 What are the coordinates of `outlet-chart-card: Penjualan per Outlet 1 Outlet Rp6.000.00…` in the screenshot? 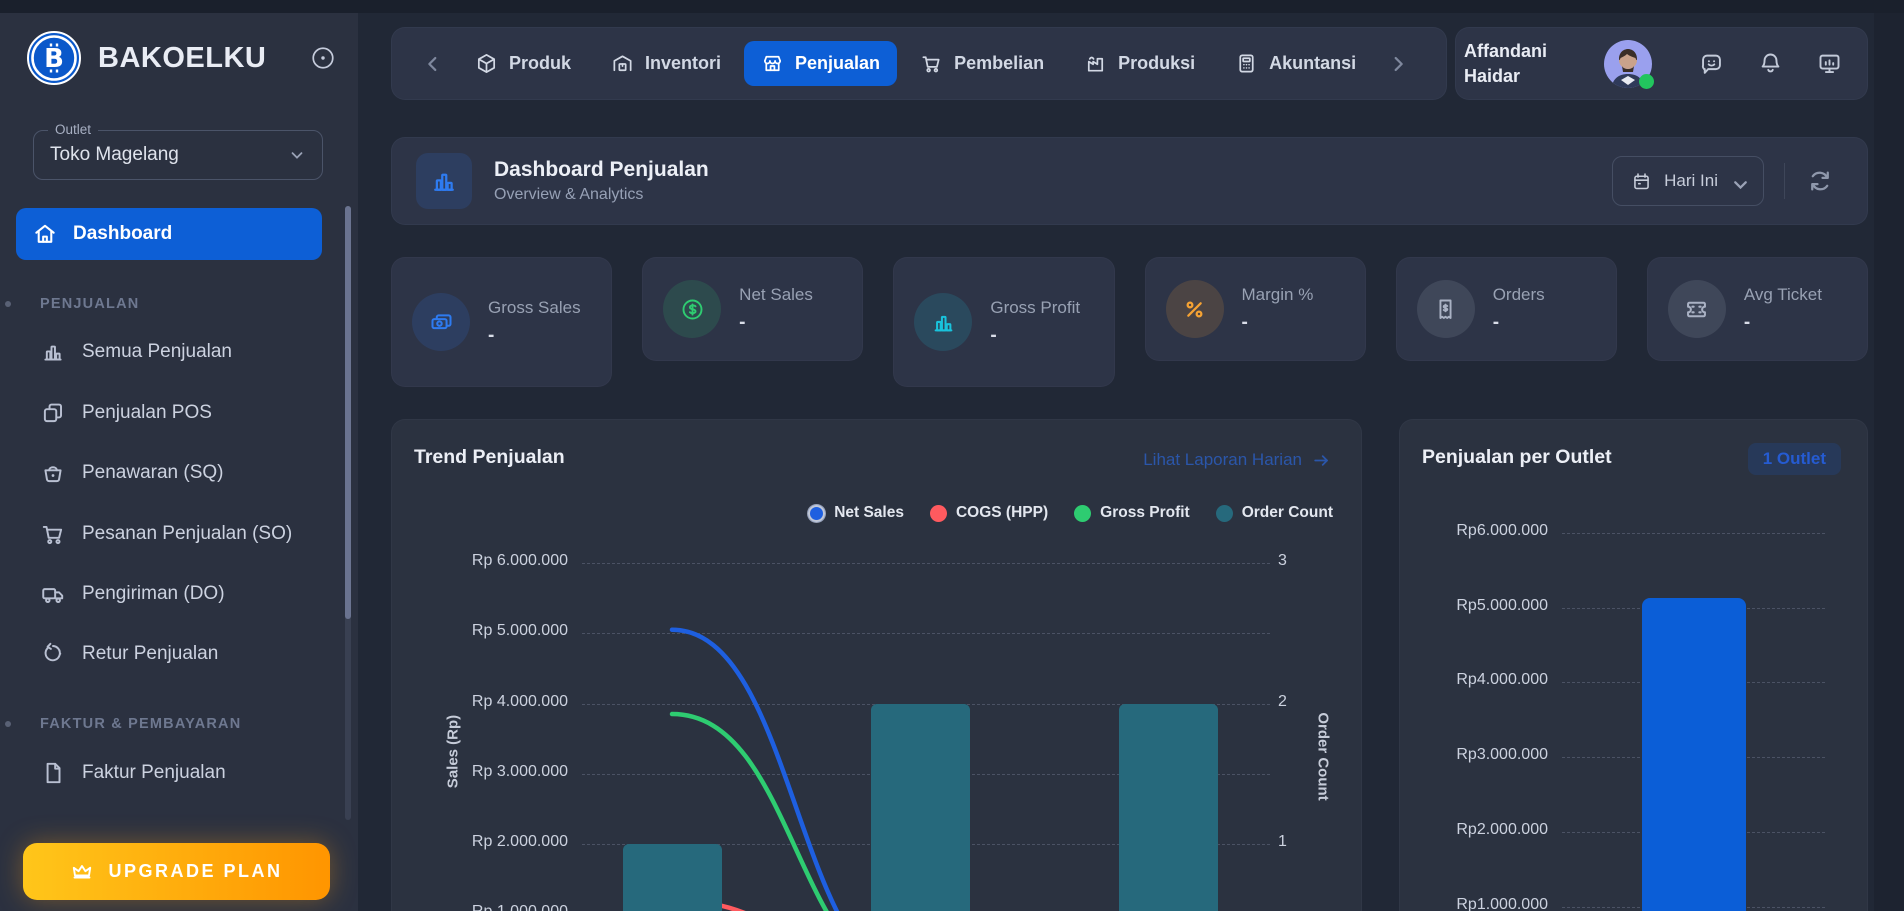 It's located at (1633, 665).